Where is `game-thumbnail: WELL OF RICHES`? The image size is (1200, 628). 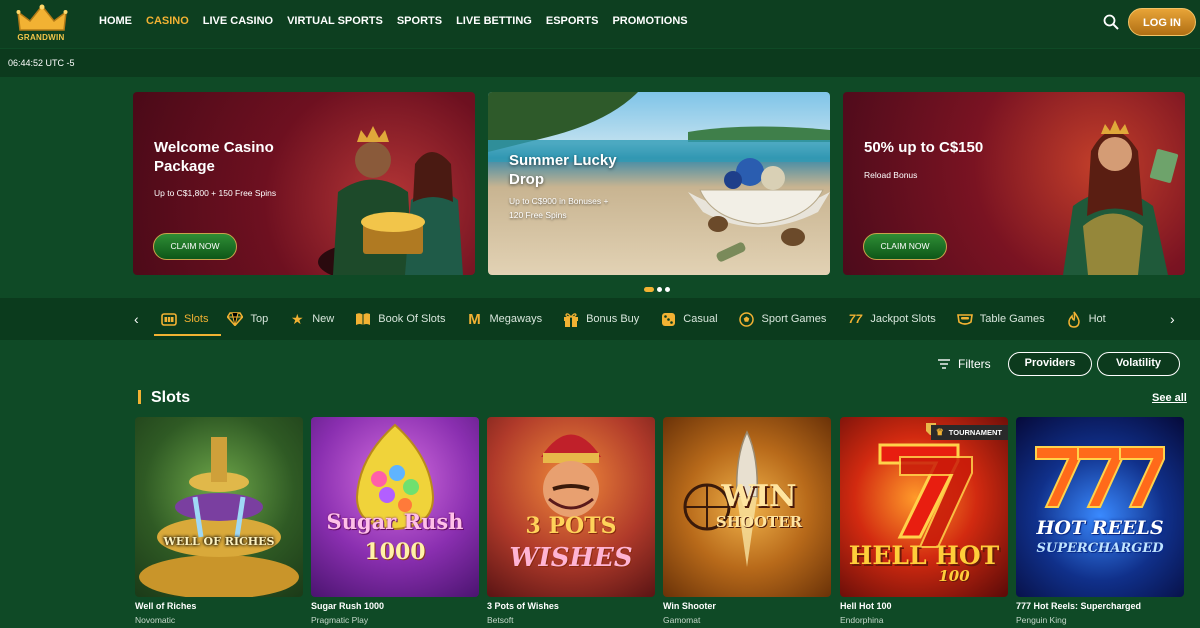 game-thumbnail: WELL OF RICHES is located at coordinates (219, 507).